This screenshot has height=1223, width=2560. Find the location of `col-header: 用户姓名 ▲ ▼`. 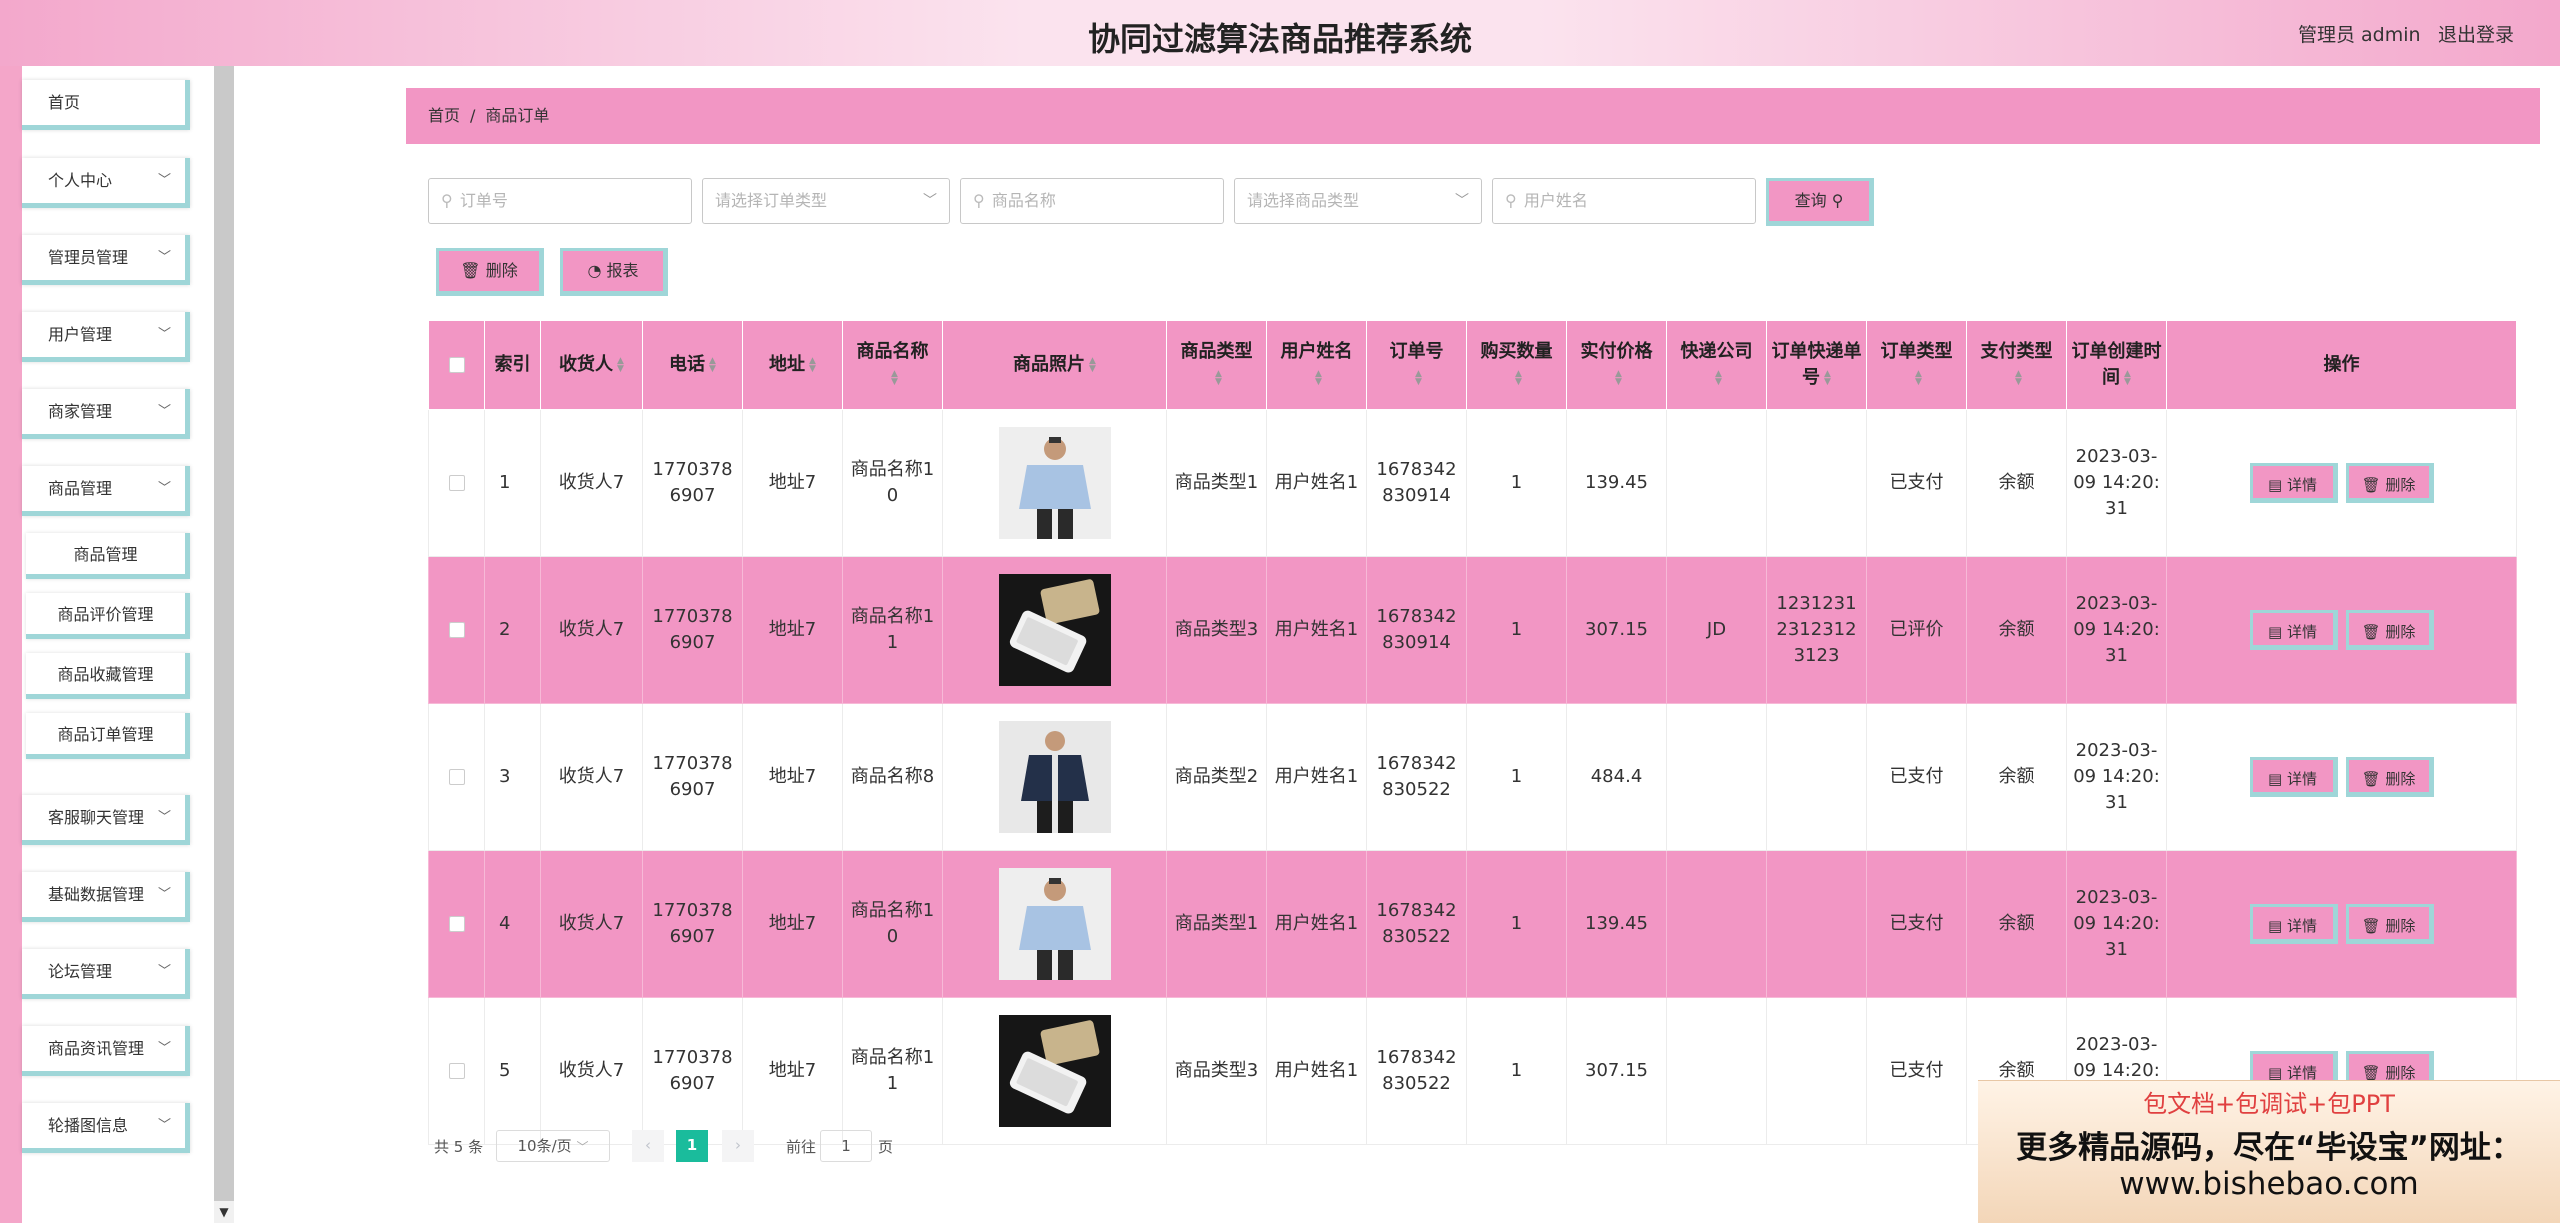

col-header: 用户姓名 ▲ ▼ is located at coordinates (1316, 365).